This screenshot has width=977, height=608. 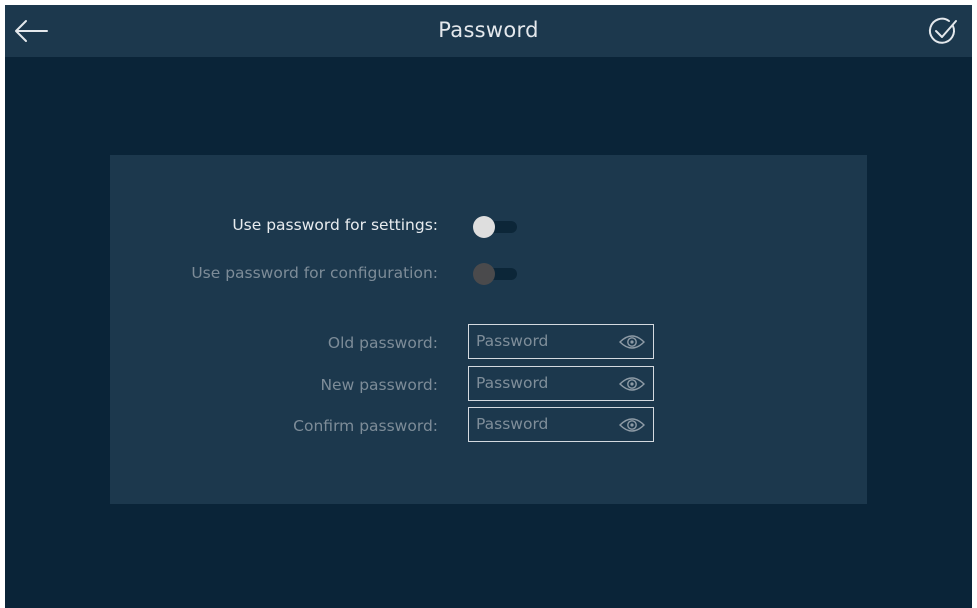 I want to click on use-password-configuration-label: Use password for configuration:, so click(x=314, y=273).